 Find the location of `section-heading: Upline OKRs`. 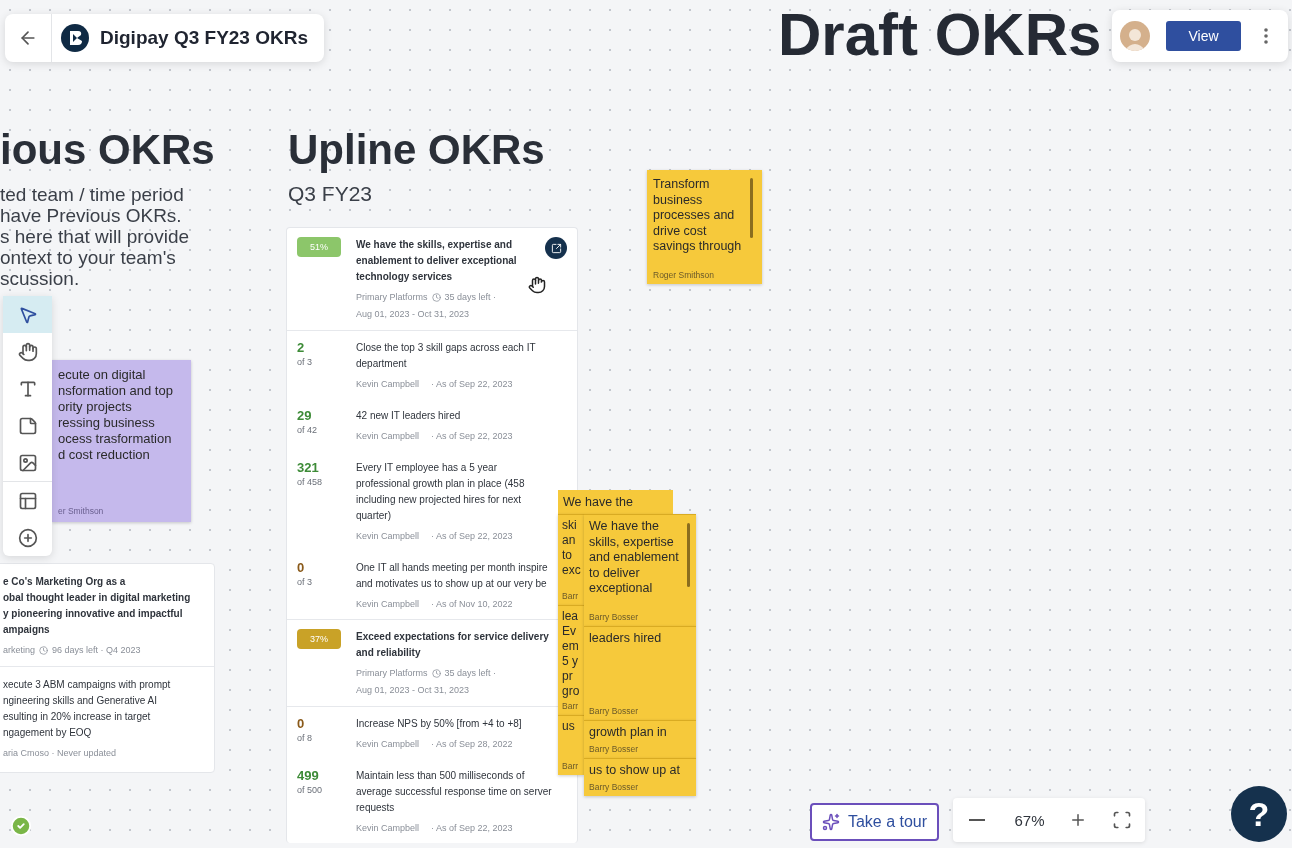

section-heading: Upline OKRs is located at coordinates (416, 150).